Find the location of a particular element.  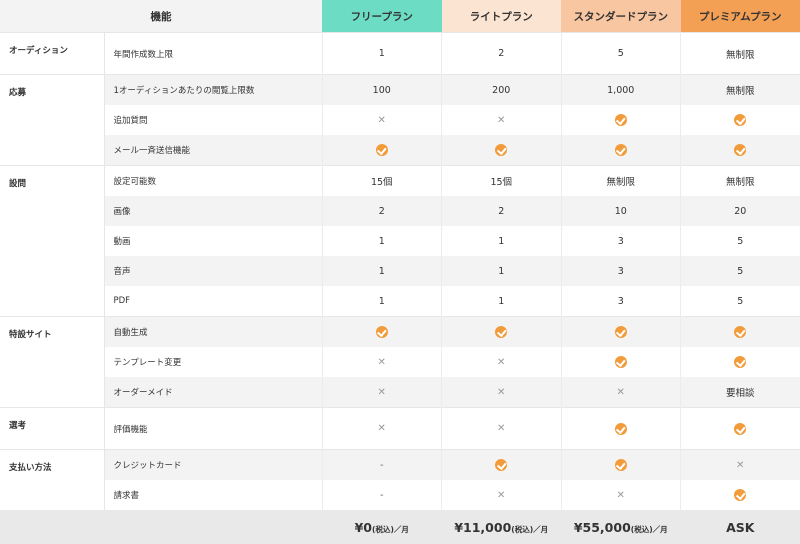

standard-plan-value-cell: 5 is located at coordinates (621, 54).